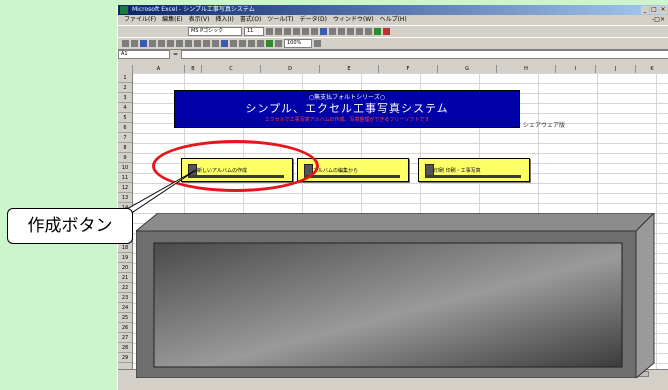 This screenshot has width=668, height=390. Describe the element at coordinates (125, 298) in the screenshot. I see `row-header: 23` at that location.